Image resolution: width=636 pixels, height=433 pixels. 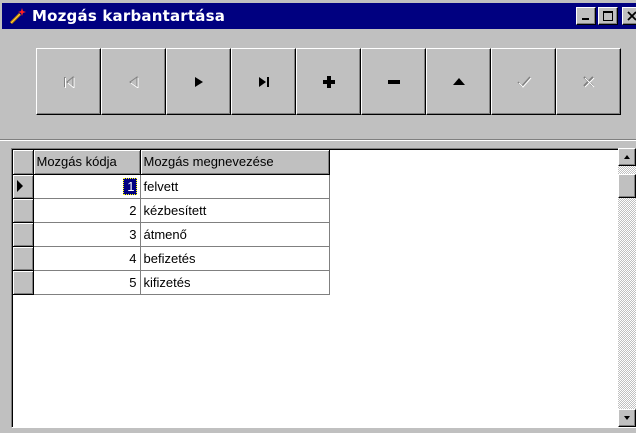 I want to click on cell-code: 3, so click(x=87, y=234).